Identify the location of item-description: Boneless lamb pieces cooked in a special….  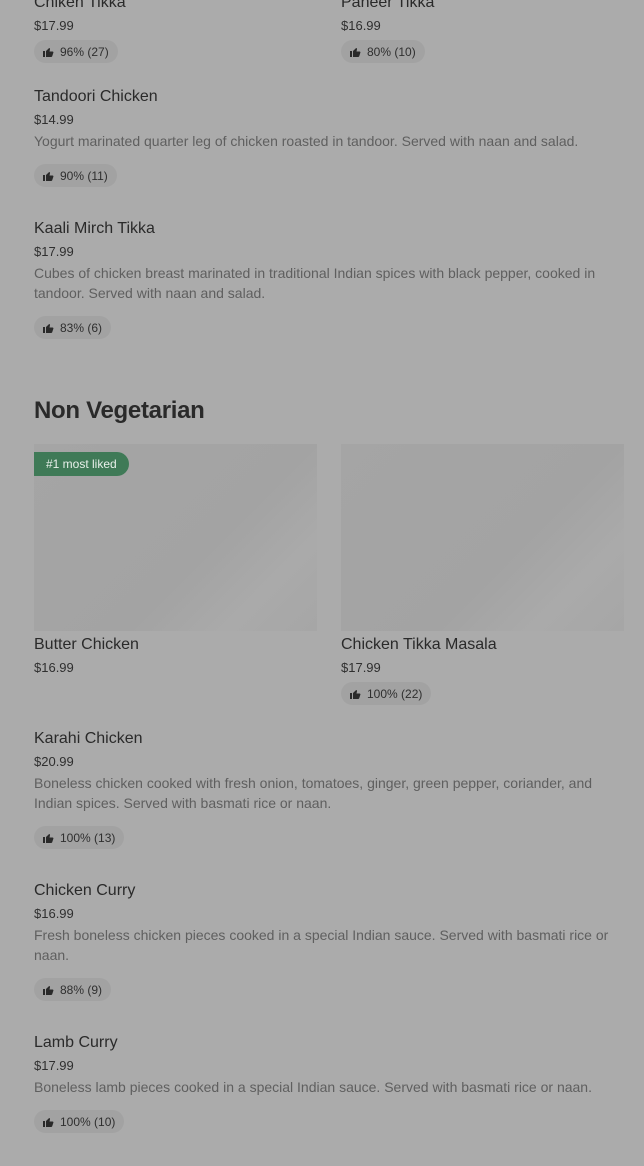
(313, 1087).